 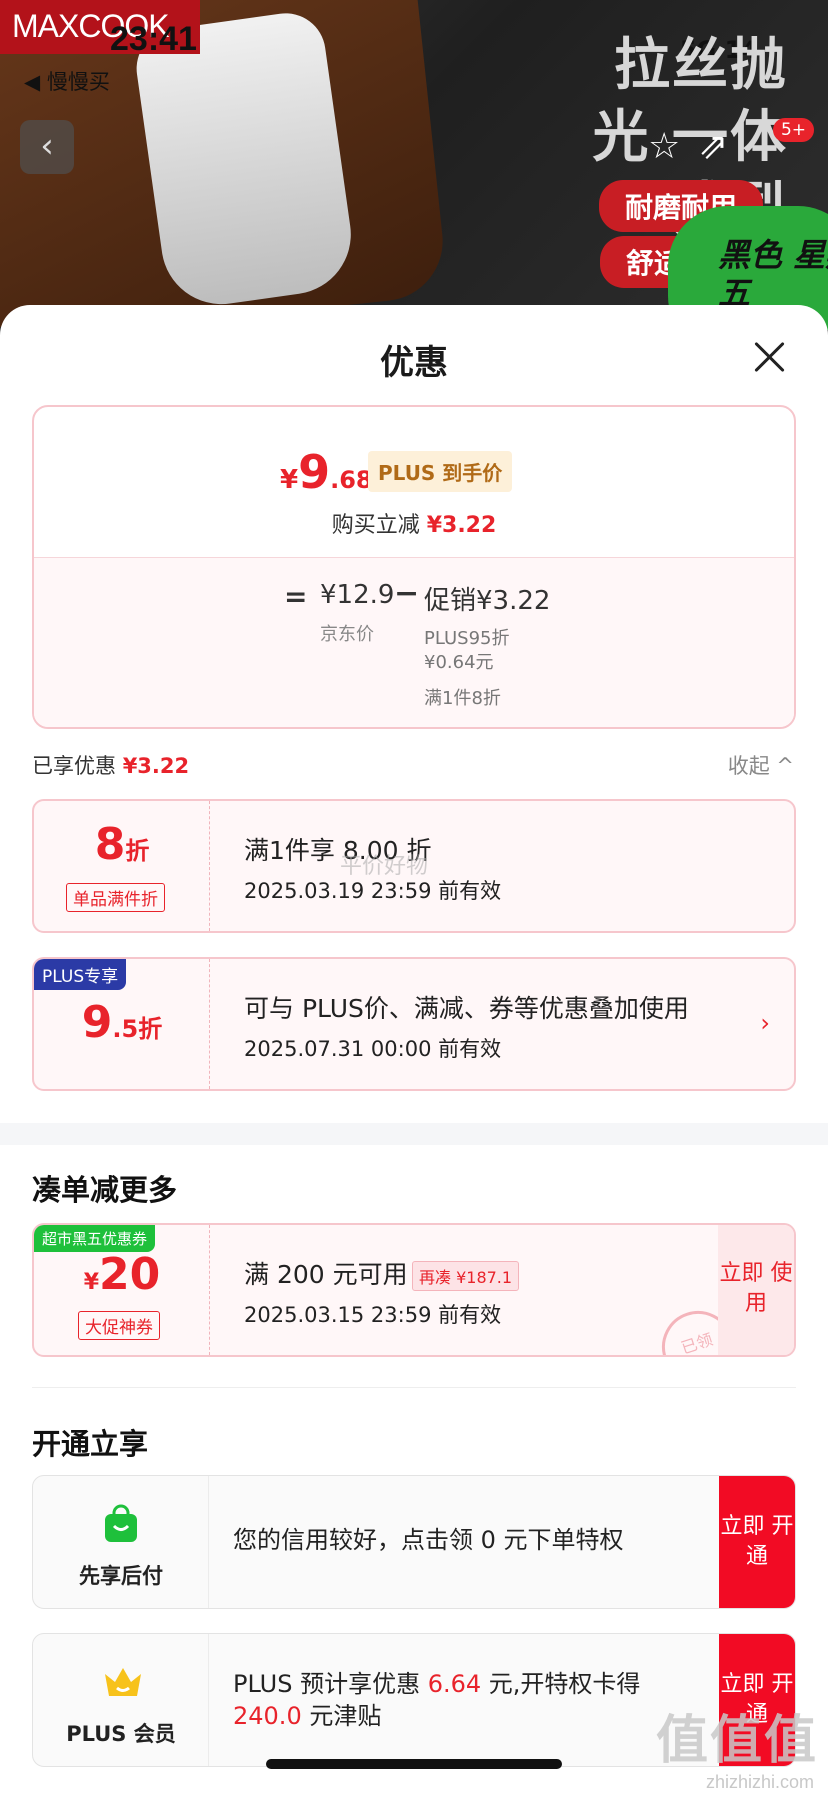 What do you see at coordinates (296, 596) in the screenshot?
I see `equals-sign: =` at bounding box center [296, 596].